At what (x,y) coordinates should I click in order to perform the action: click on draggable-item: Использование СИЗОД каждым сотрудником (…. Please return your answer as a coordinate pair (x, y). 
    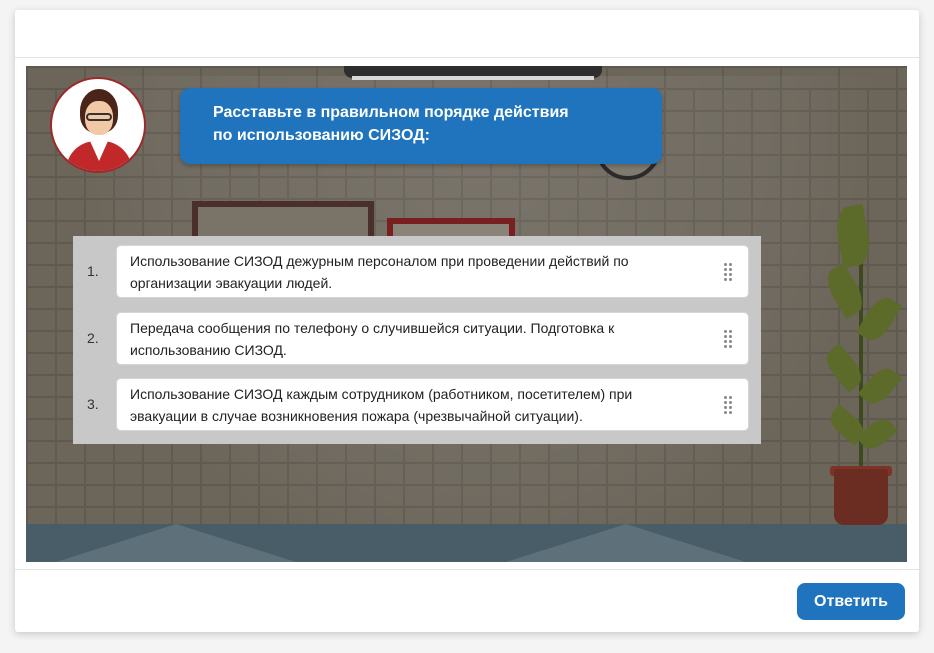
    Looking at the image, I should click on (432, 404).